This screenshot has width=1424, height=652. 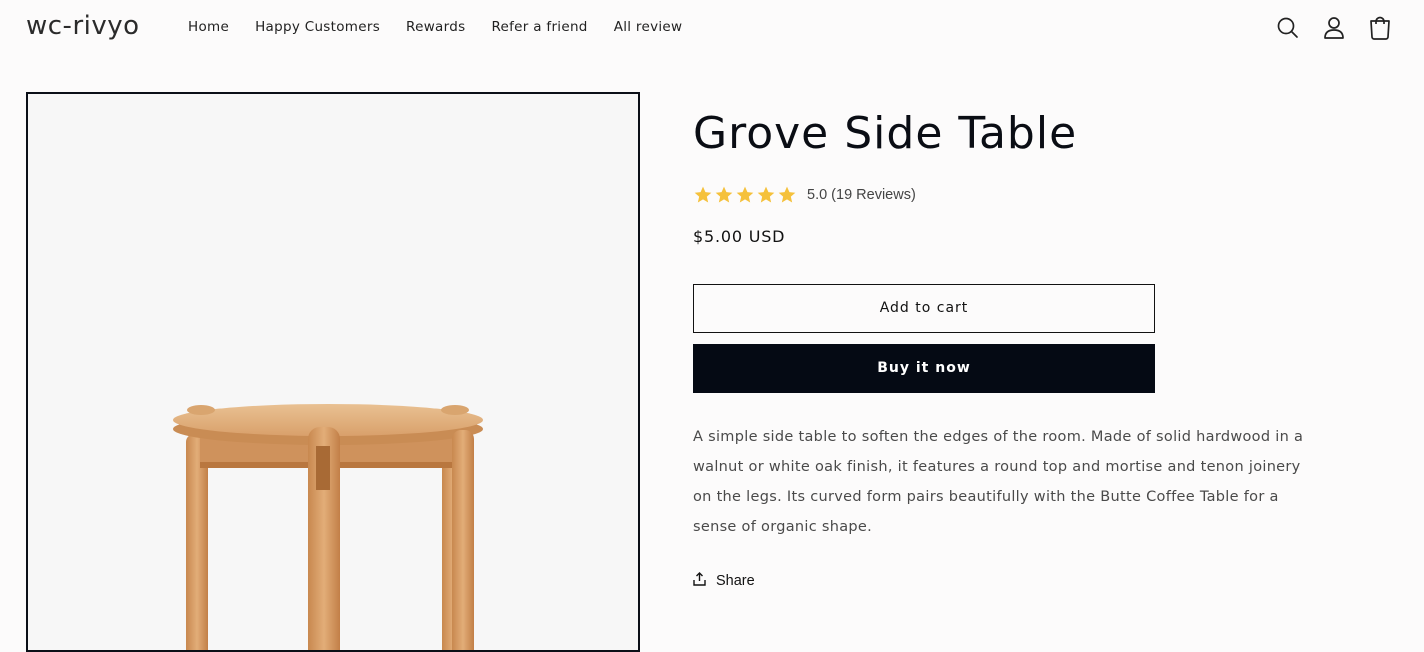 I want to click on nav-all-review: All review, so click(x=648, y=27).